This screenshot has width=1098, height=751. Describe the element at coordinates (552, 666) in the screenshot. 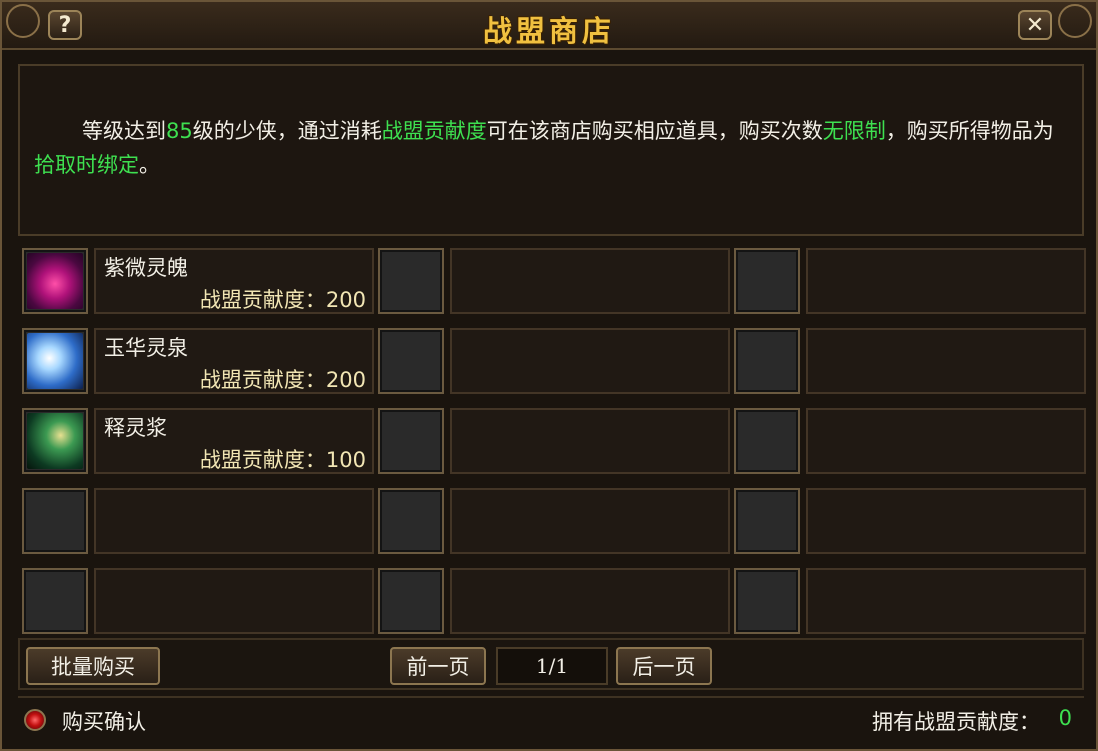

I see `page-indicator: 1/1` at that location.